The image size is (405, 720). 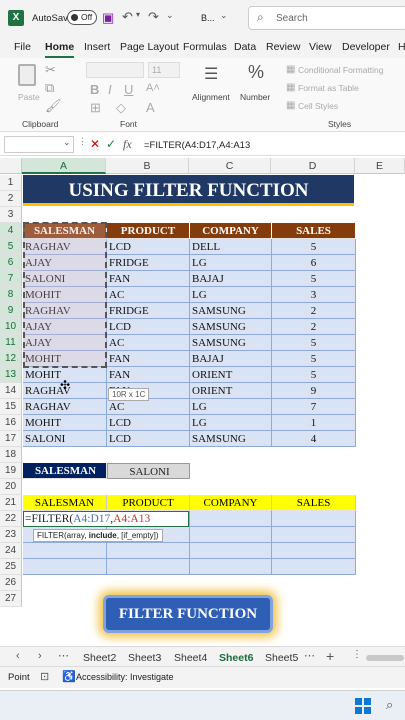 What do you see at coordinates (22, 47) in the screenshot?
I see `tab-file: File` at bounding box center [22, 47].